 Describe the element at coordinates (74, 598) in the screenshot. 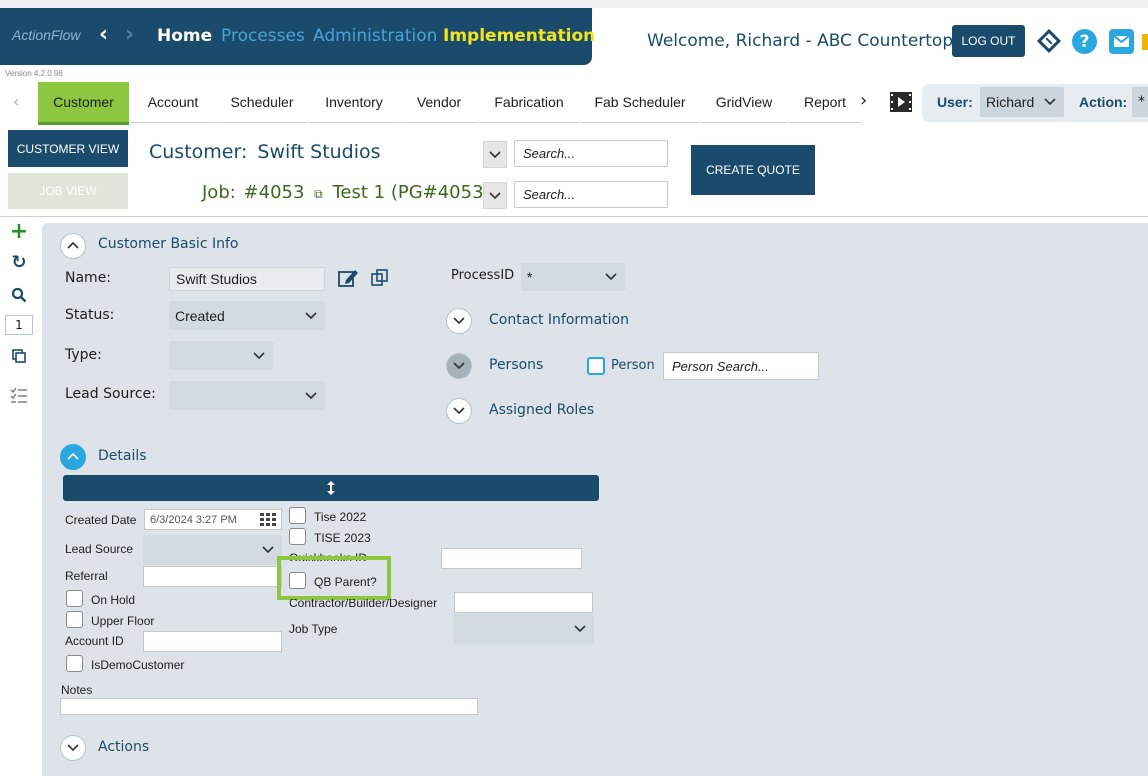

I see `on-hold-checkbox` at that location.